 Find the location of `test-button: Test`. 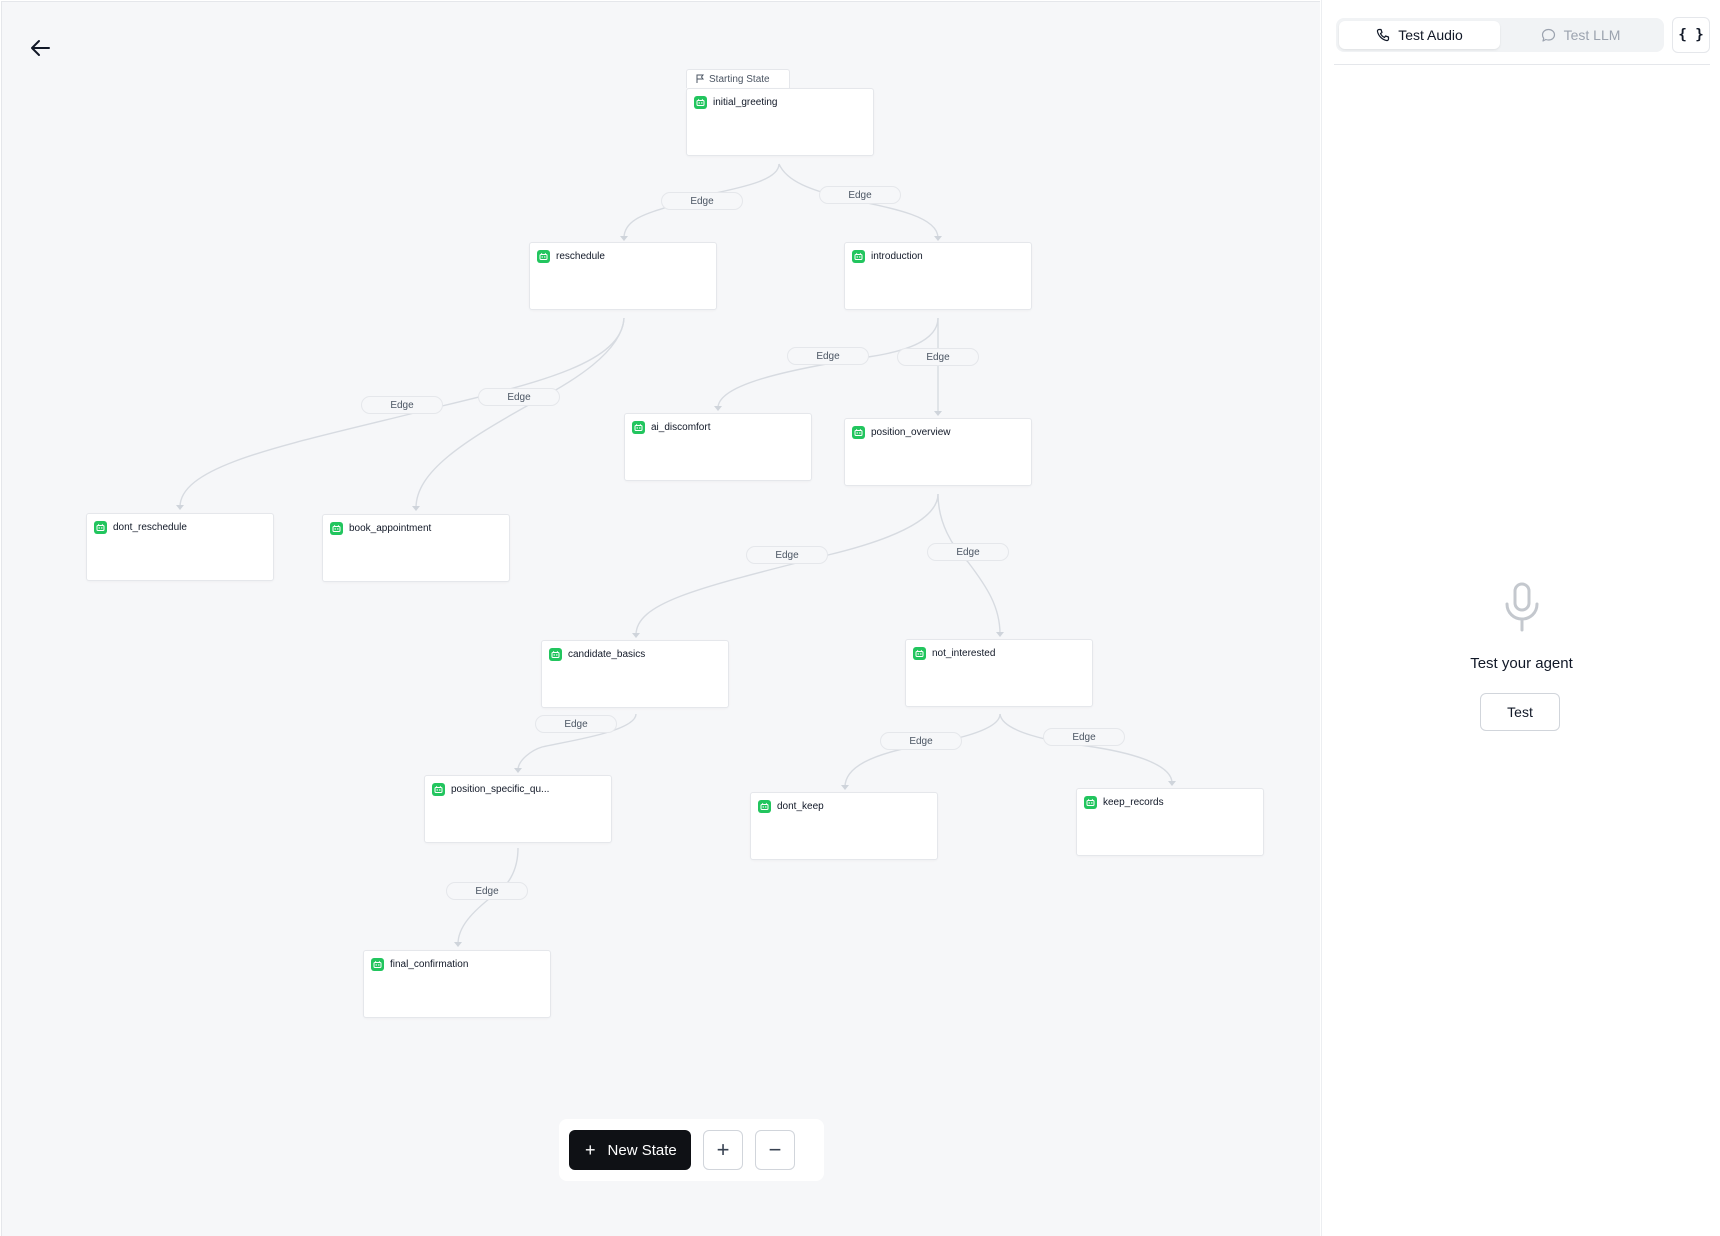

test-button: Test is located at coordinates (1520, 712).